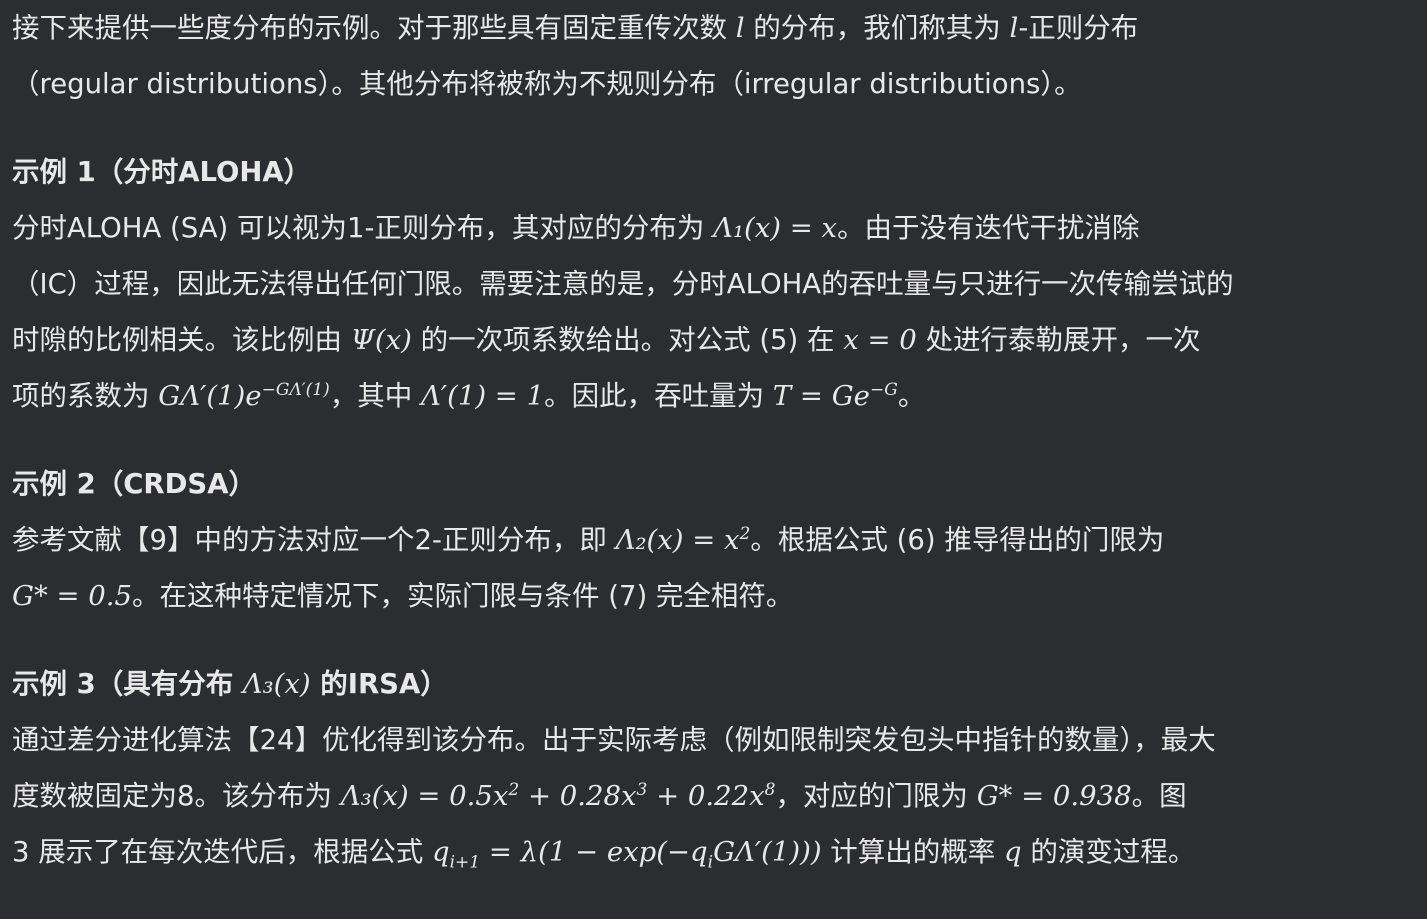  What do you see at coordinates (775, 228) in the screenshot?
I see `math-formula: Λ₁(x) = x` at bounding box center [775, 228].